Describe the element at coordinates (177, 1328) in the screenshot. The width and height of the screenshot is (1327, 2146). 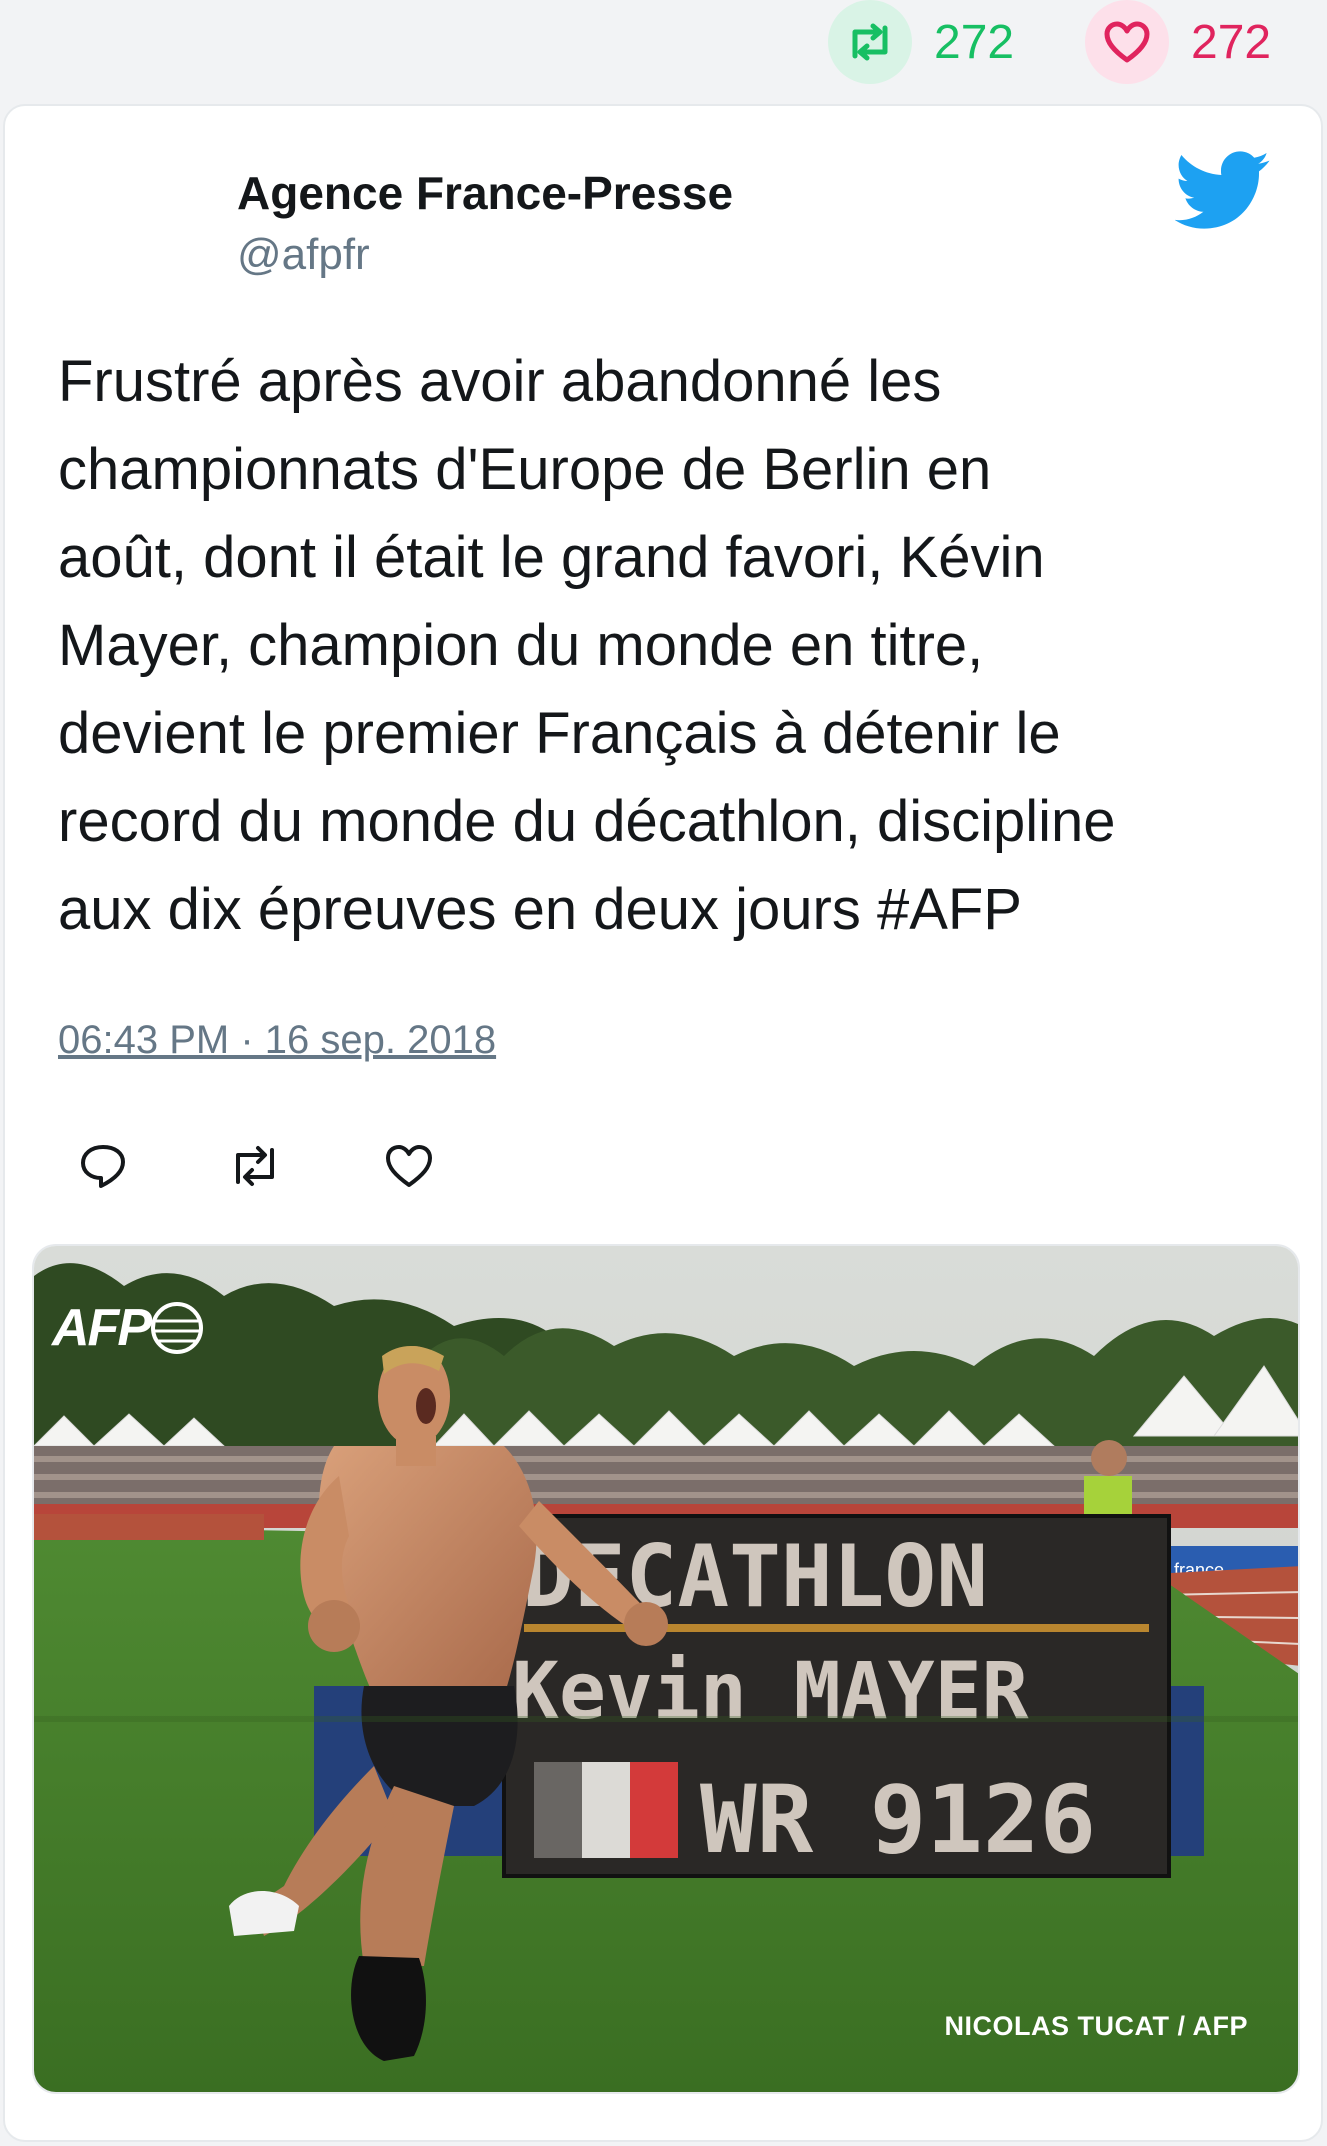
I see `afp-globe-icon` at that location.